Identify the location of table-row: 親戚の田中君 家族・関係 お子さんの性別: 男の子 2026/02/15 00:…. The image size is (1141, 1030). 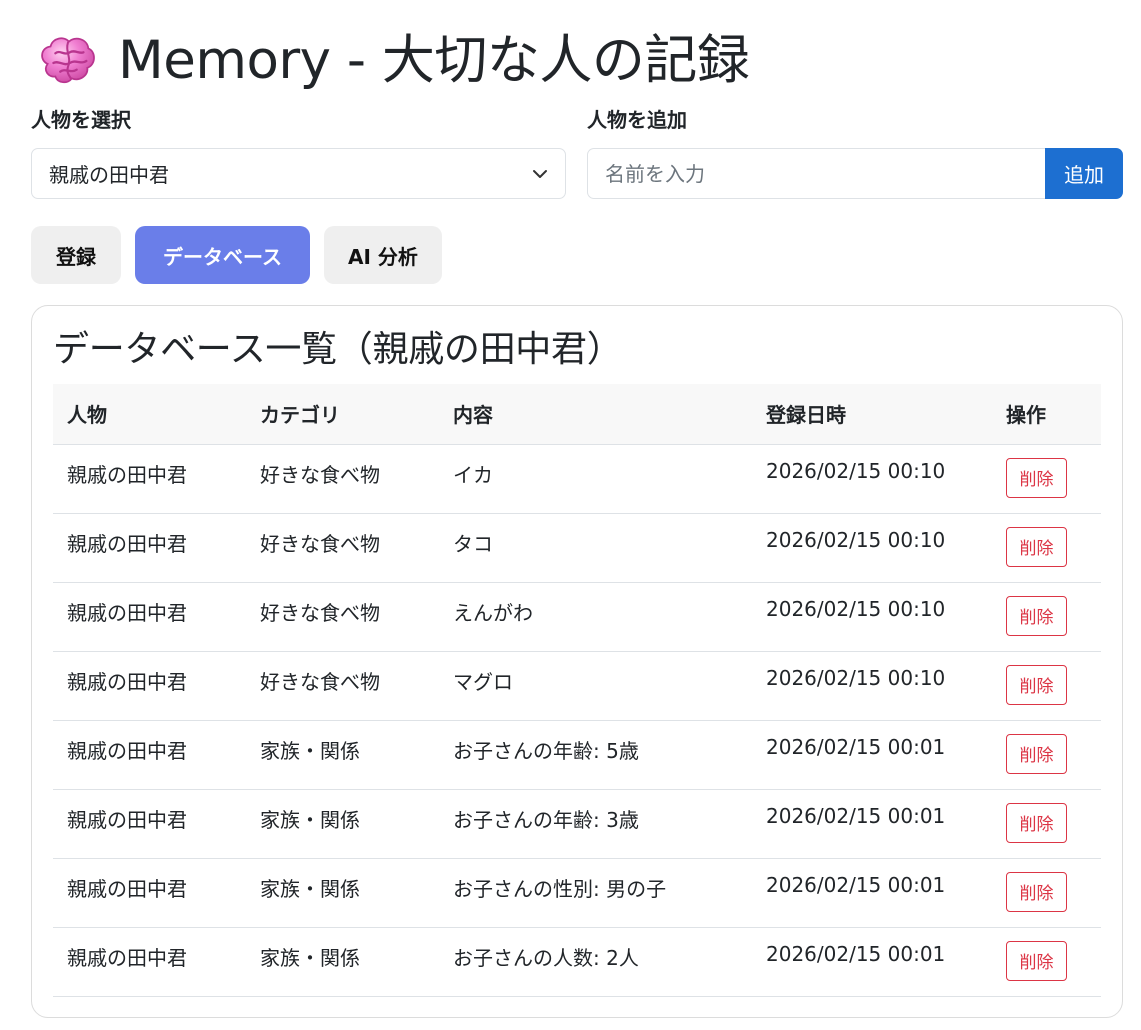
(577, 893).